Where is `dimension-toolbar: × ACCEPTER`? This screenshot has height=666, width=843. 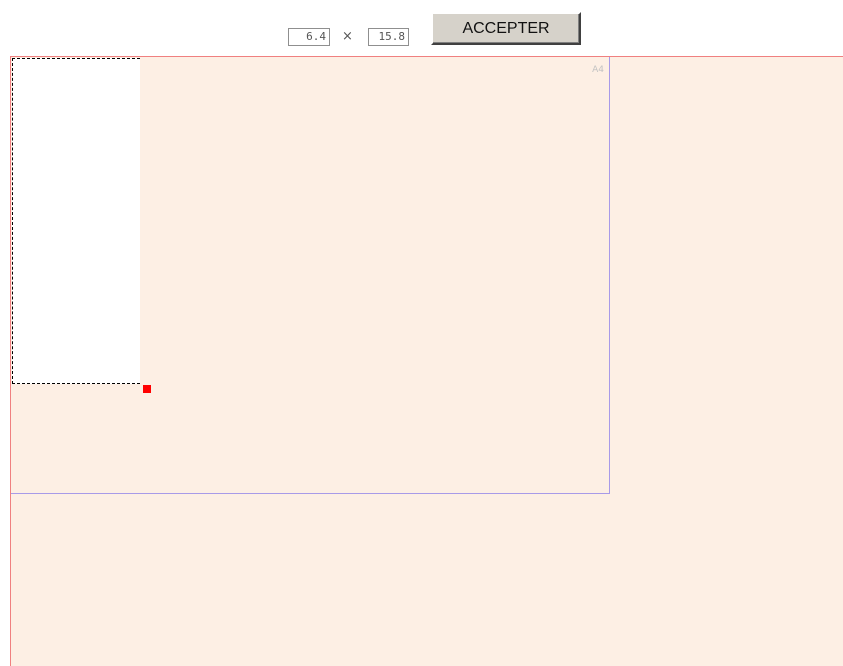 dimension-toolbar: × ACCEPTER is located at coordinates (421, 28).